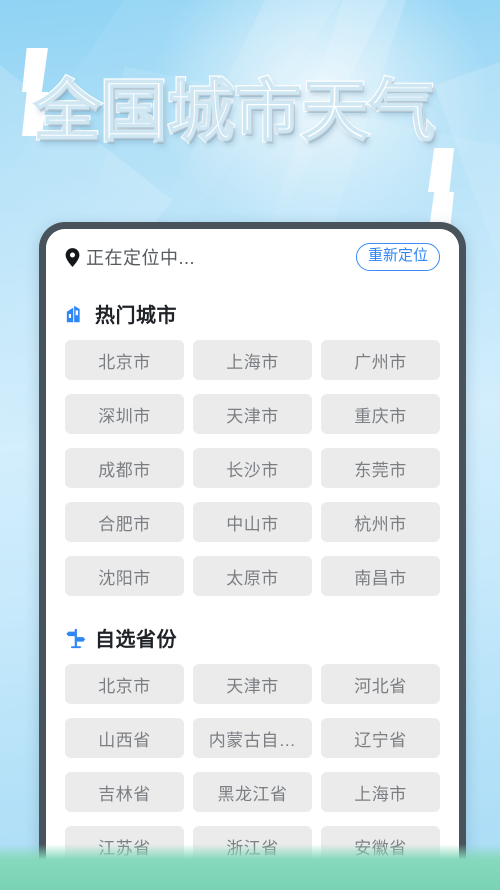 Image resolution: width=500 pixels, height=890 pixels. Describe the element at coordinates (252, 684) in the screenshot. I see `province-chip: 天津市` at that location.